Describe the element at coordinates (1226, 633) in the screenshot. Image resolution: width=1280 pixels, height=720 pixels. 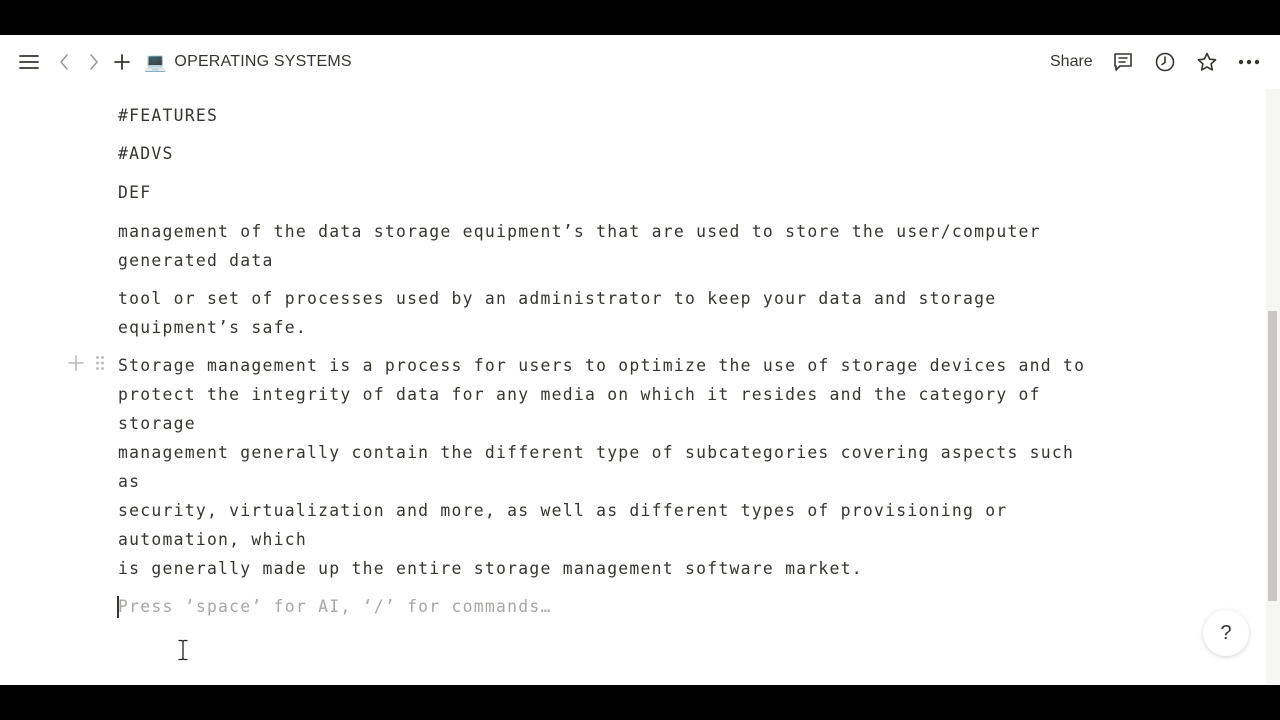
I see `help-button: ?` at that location.